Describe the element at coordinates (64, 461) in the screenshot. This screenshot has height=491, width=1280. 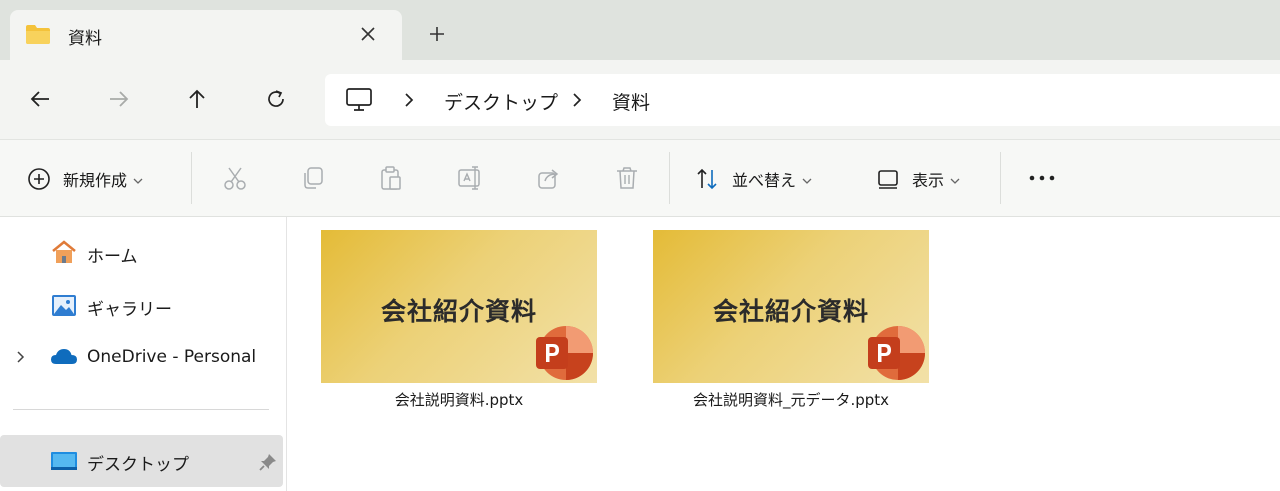
I see `desktop-icon` at that location.